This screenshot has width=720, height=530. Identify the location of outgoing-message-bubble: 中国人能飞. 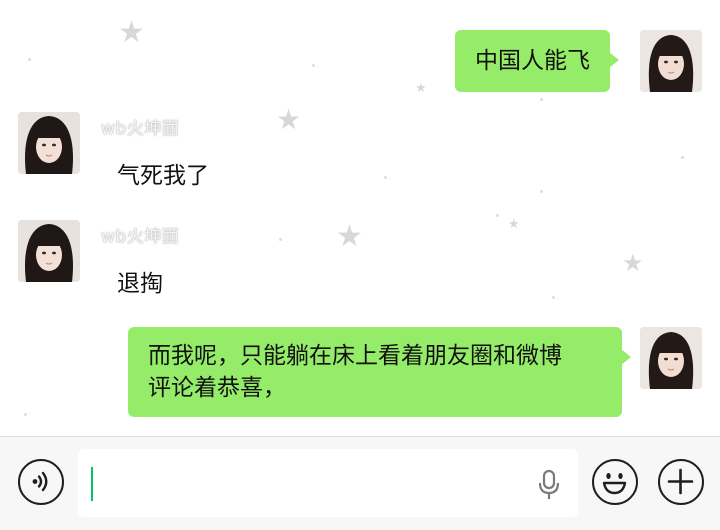
(537, 61).